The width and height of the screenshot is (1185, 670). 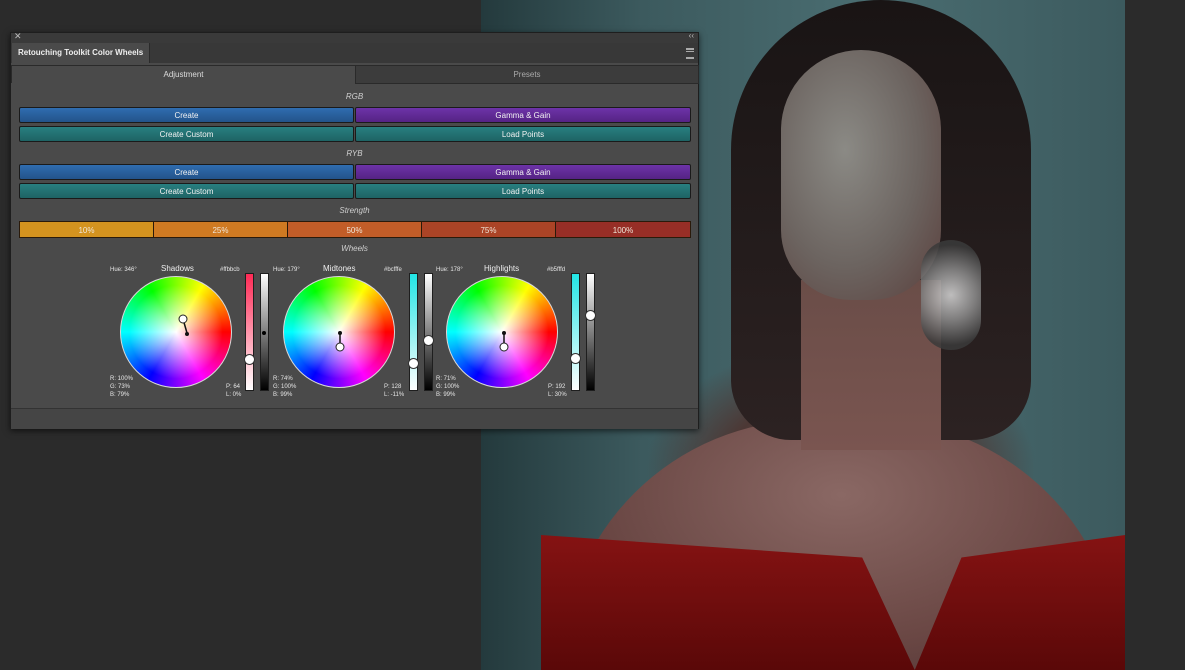 What do you see at coordinates (86, 229) in the screenshot?
I see `strength-10-button: 10%` at bounding box center [86, 229].